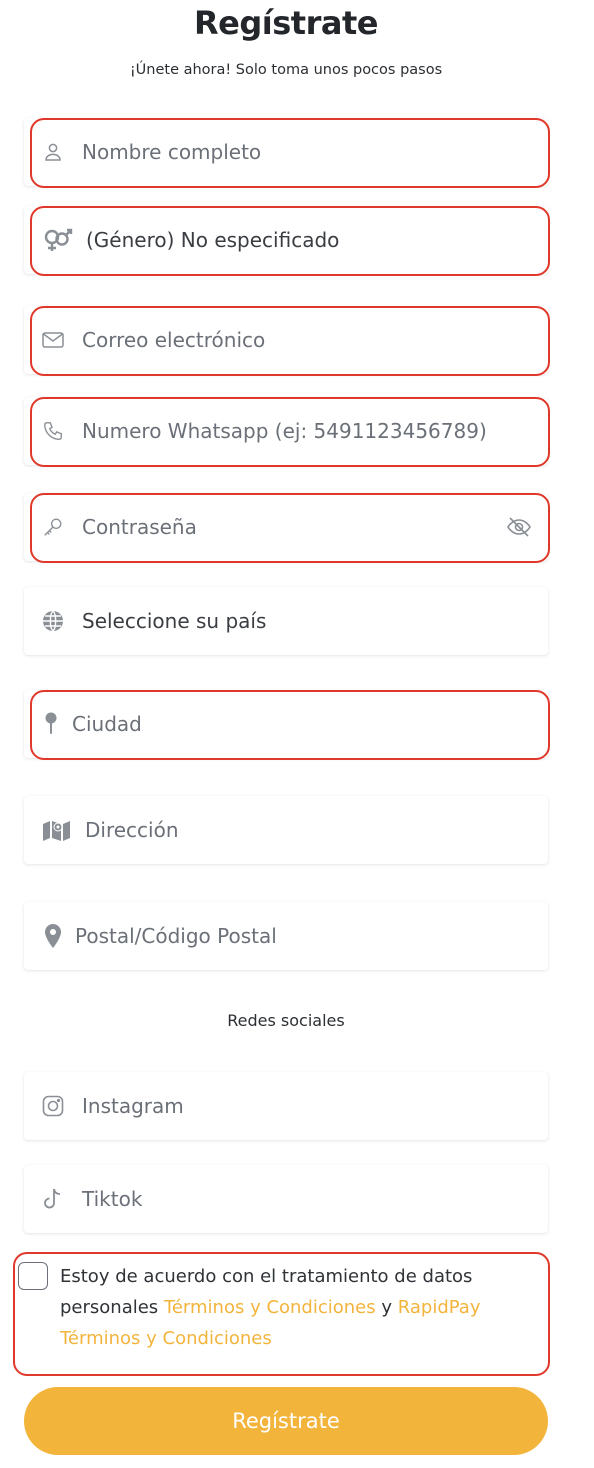  Describe the element at coordinates (33, 1276) in the screenshot. I see `terms-checkbox` at that location.